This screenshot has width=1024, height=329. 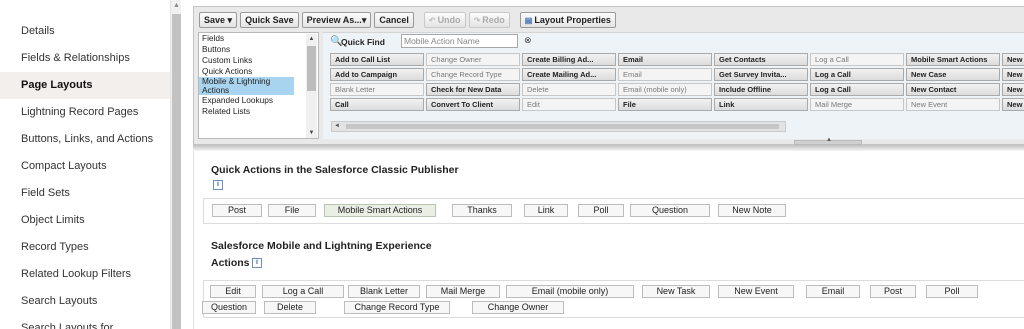 What do you see at coordinates (377, 59) in the screenshot?
I see `palette-item-add-to-call-list: Add to Call List` at bounding box center [377, 59].